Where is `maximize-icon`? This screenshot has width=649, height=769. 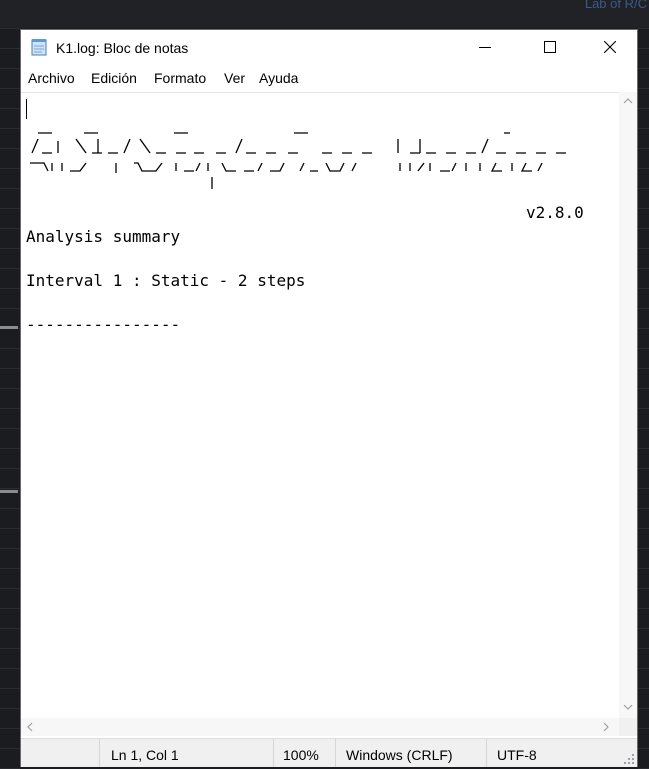 maximize-icon is located at coordinates (550, 47).